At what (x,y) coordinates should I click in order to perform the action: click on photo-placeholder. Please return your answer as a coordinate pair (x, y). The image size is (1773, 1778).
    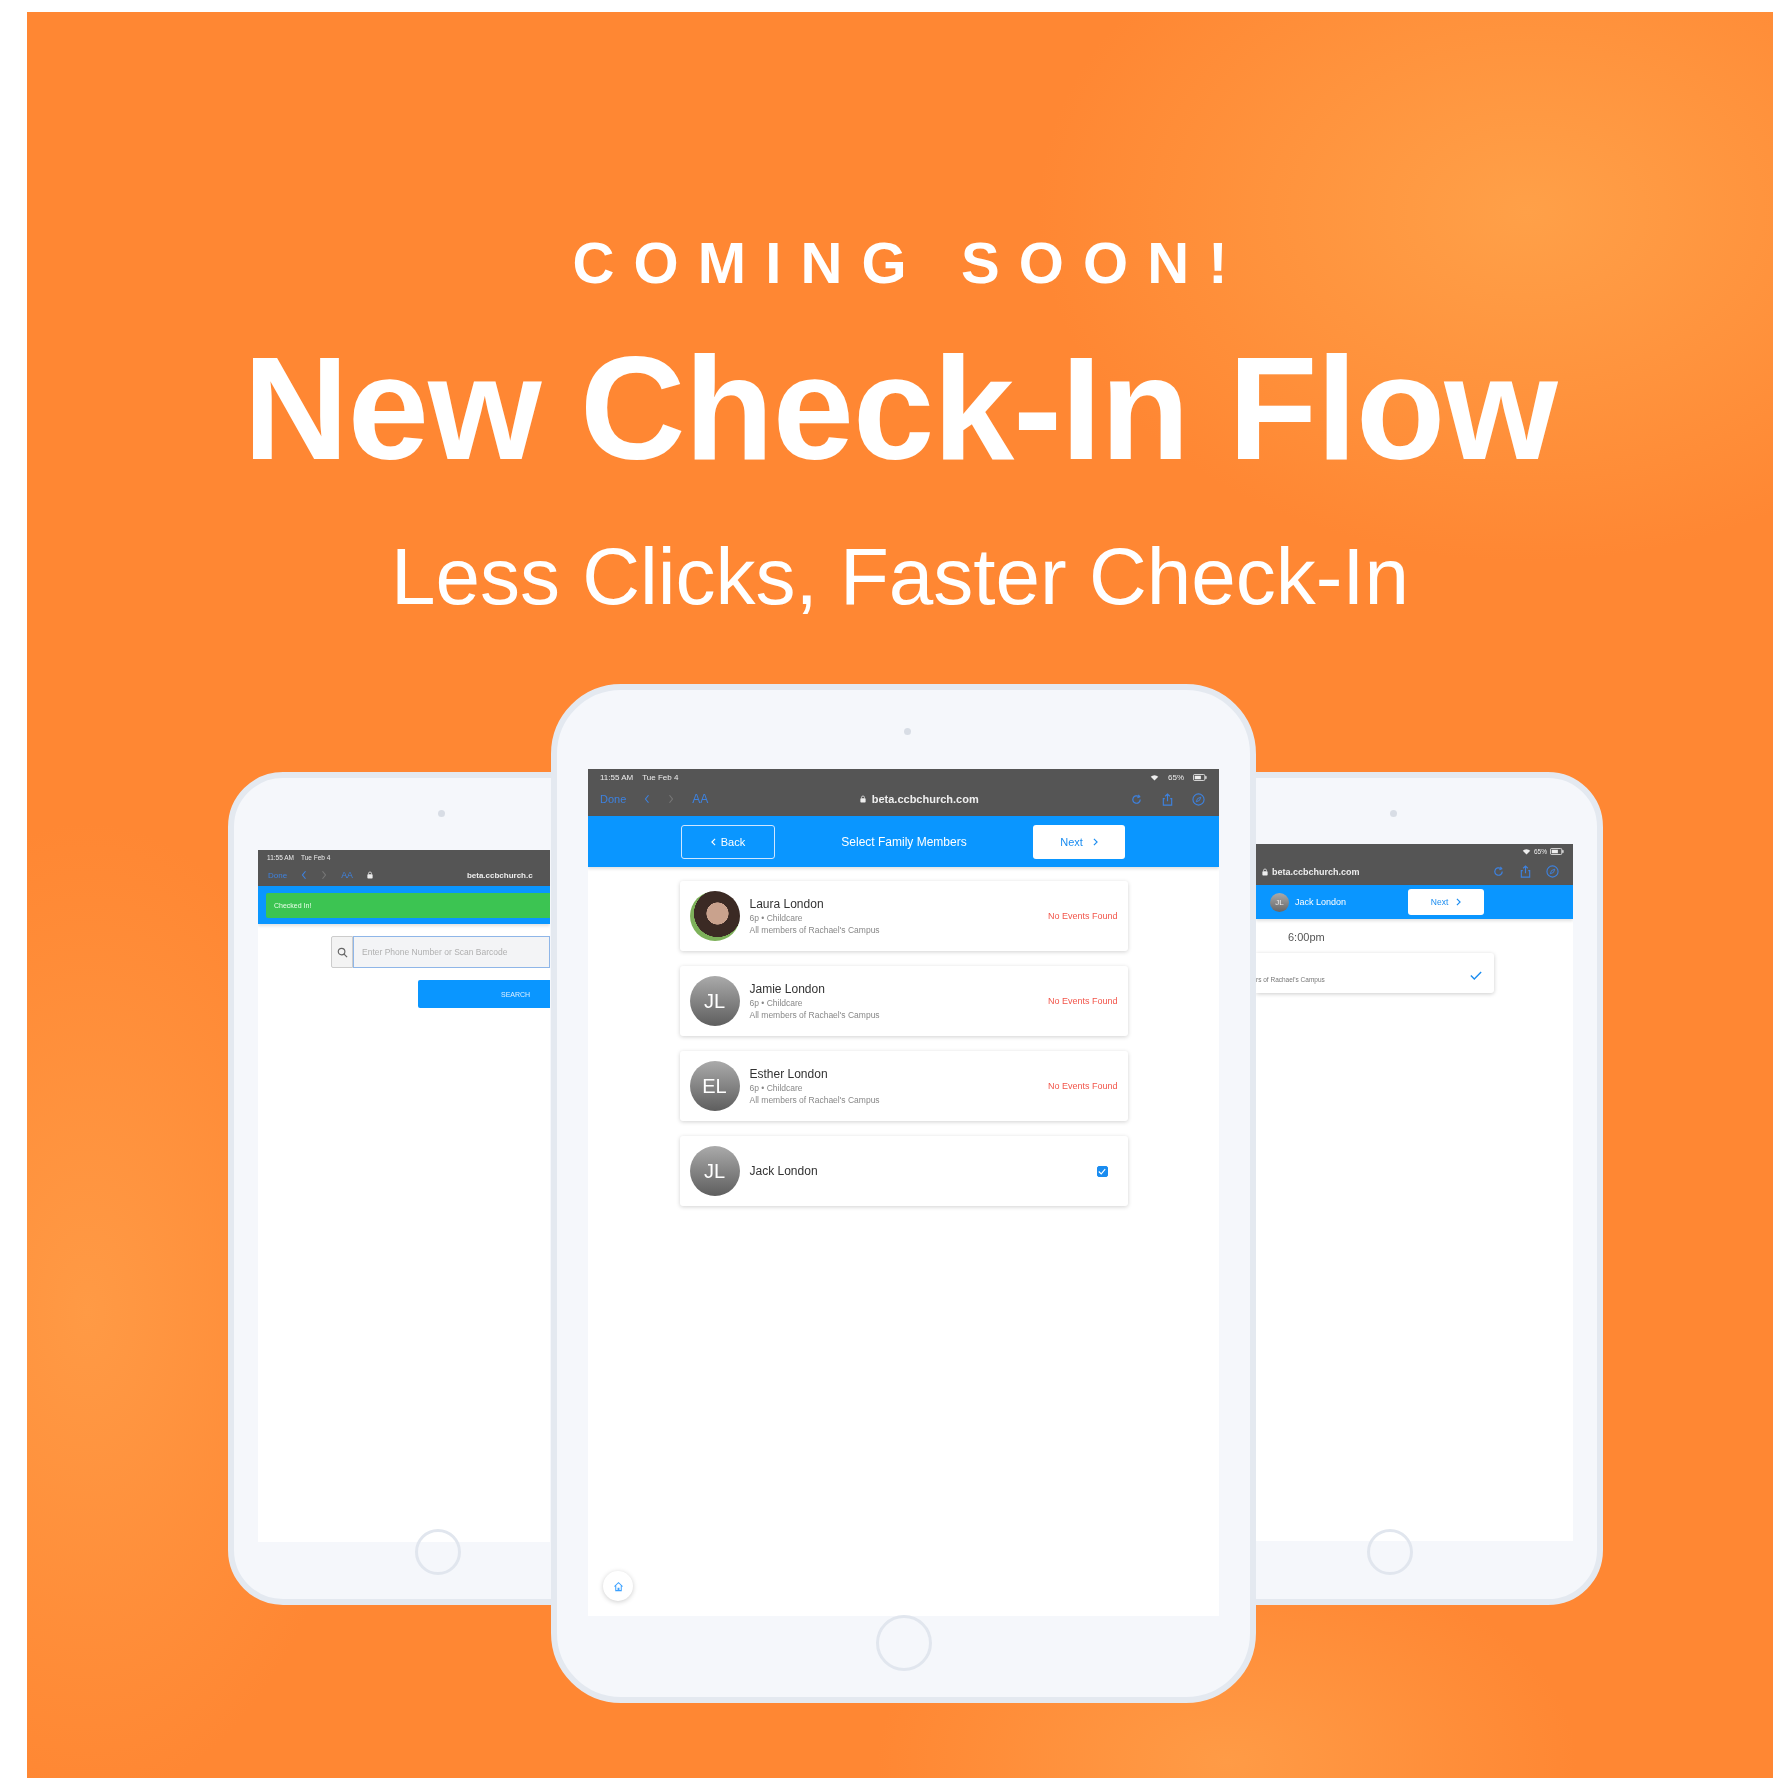
    Looking at the image, I should click on (714, 916).